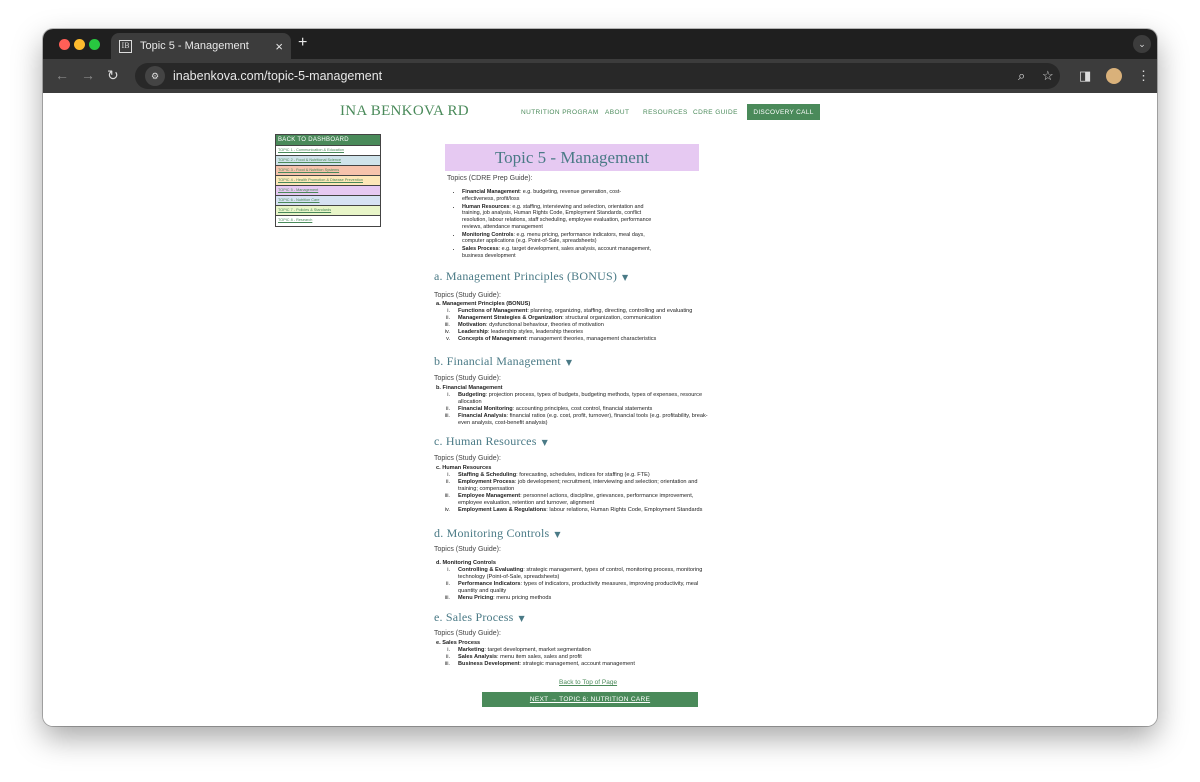 This screenshot has width=1200, height=782. What do you see at coordinates (489, 663) in the screenshot?
I see `item-title: Business Development` at bounding box center [489, 663].